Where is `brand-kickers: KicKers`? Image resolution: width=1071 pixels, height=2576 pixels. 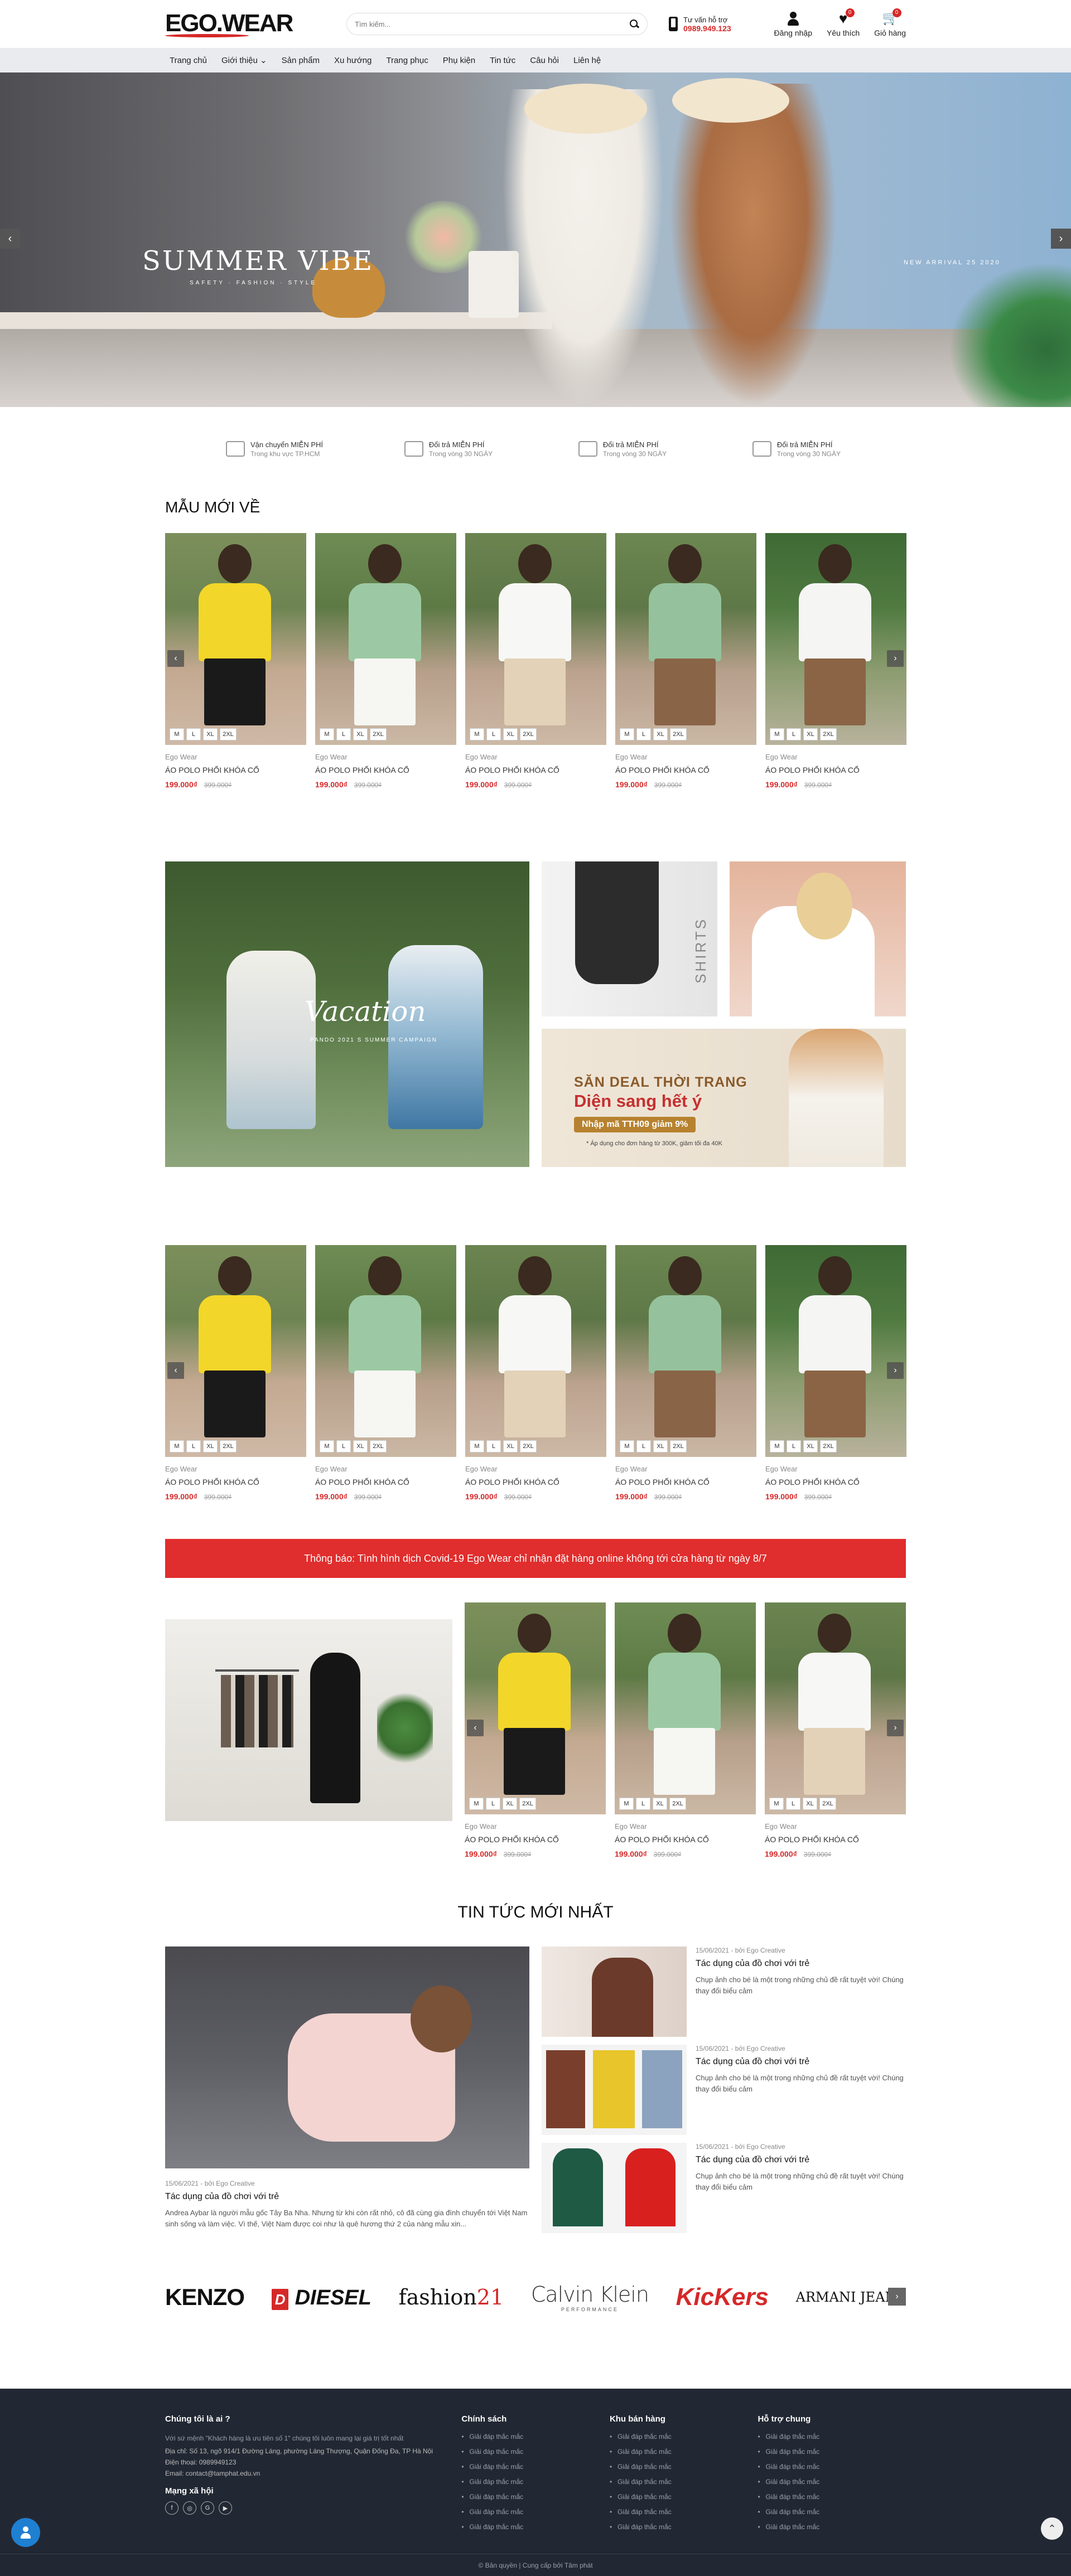 brand-kickers: KicKers is located at coordinates (722, 2297).